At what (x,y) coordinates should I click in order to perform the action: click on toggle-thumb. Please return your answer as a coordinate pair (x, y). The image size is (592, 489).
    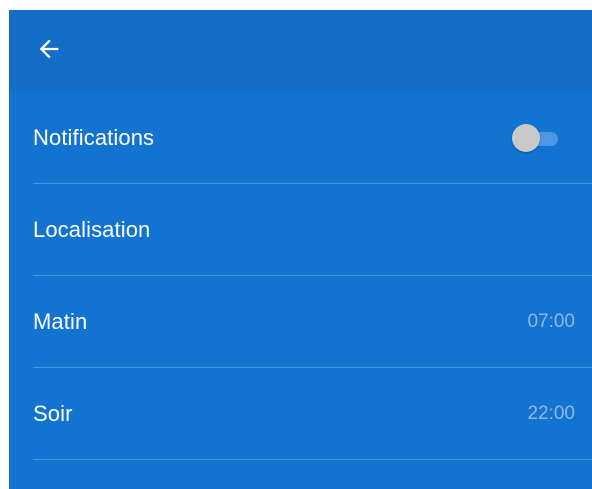
    Looking at the image, I should click on (526, 138).